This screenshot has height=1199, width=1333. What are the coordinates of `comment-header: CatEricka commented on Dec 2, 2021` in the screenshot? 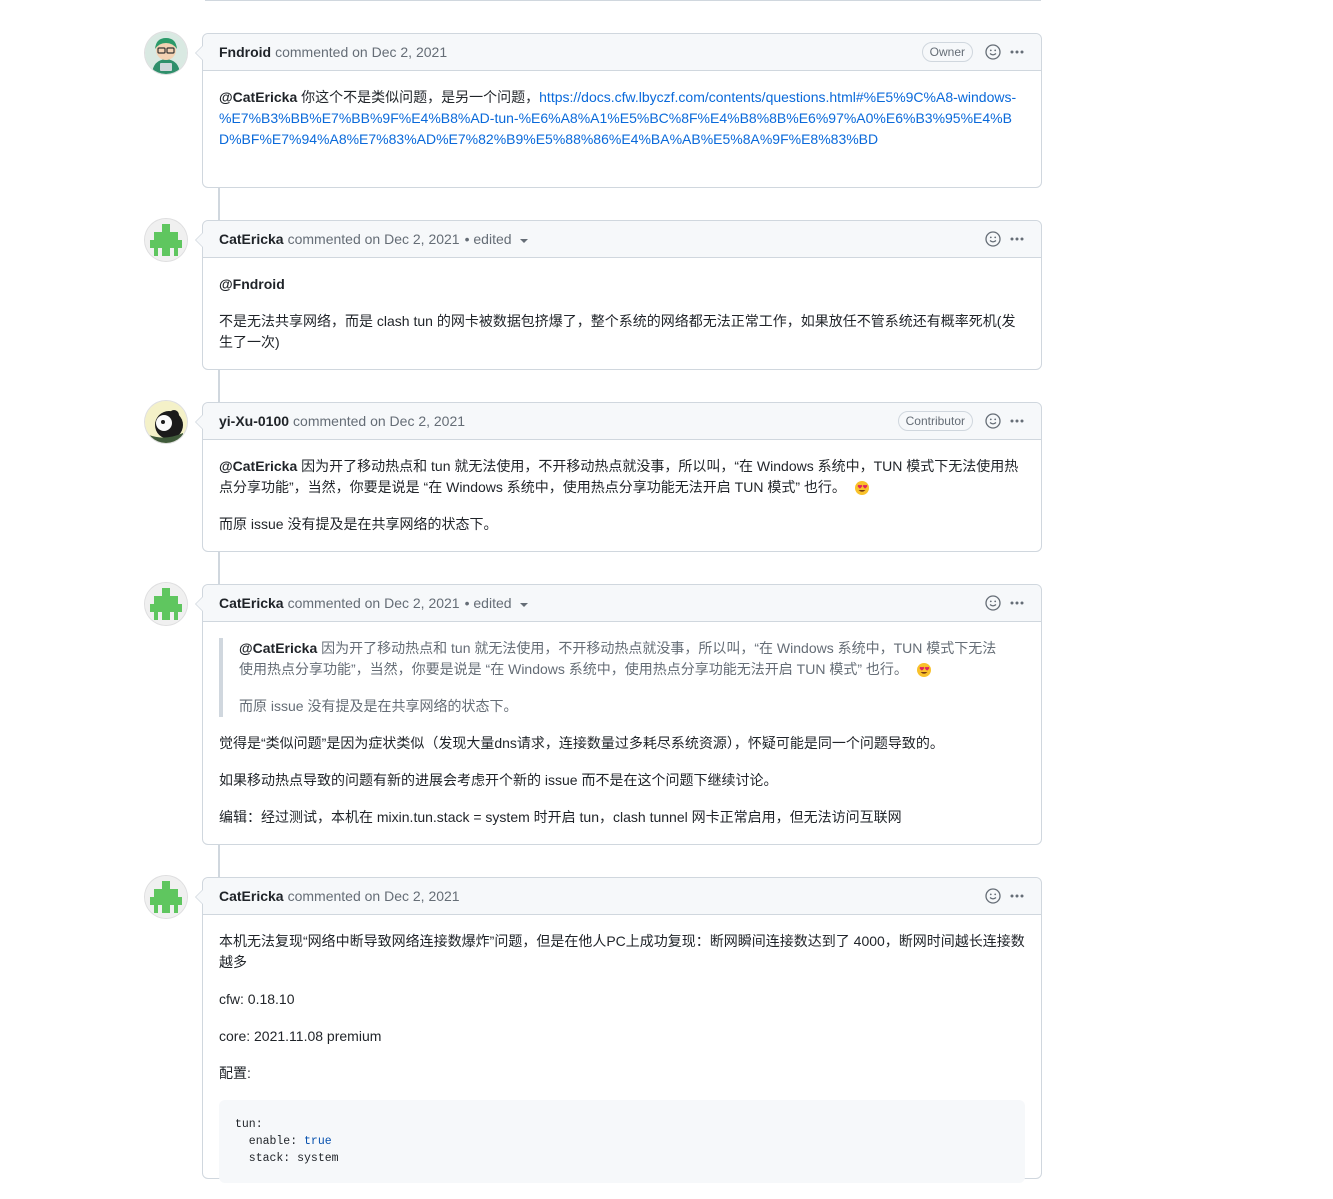 It's located at (622, 896).